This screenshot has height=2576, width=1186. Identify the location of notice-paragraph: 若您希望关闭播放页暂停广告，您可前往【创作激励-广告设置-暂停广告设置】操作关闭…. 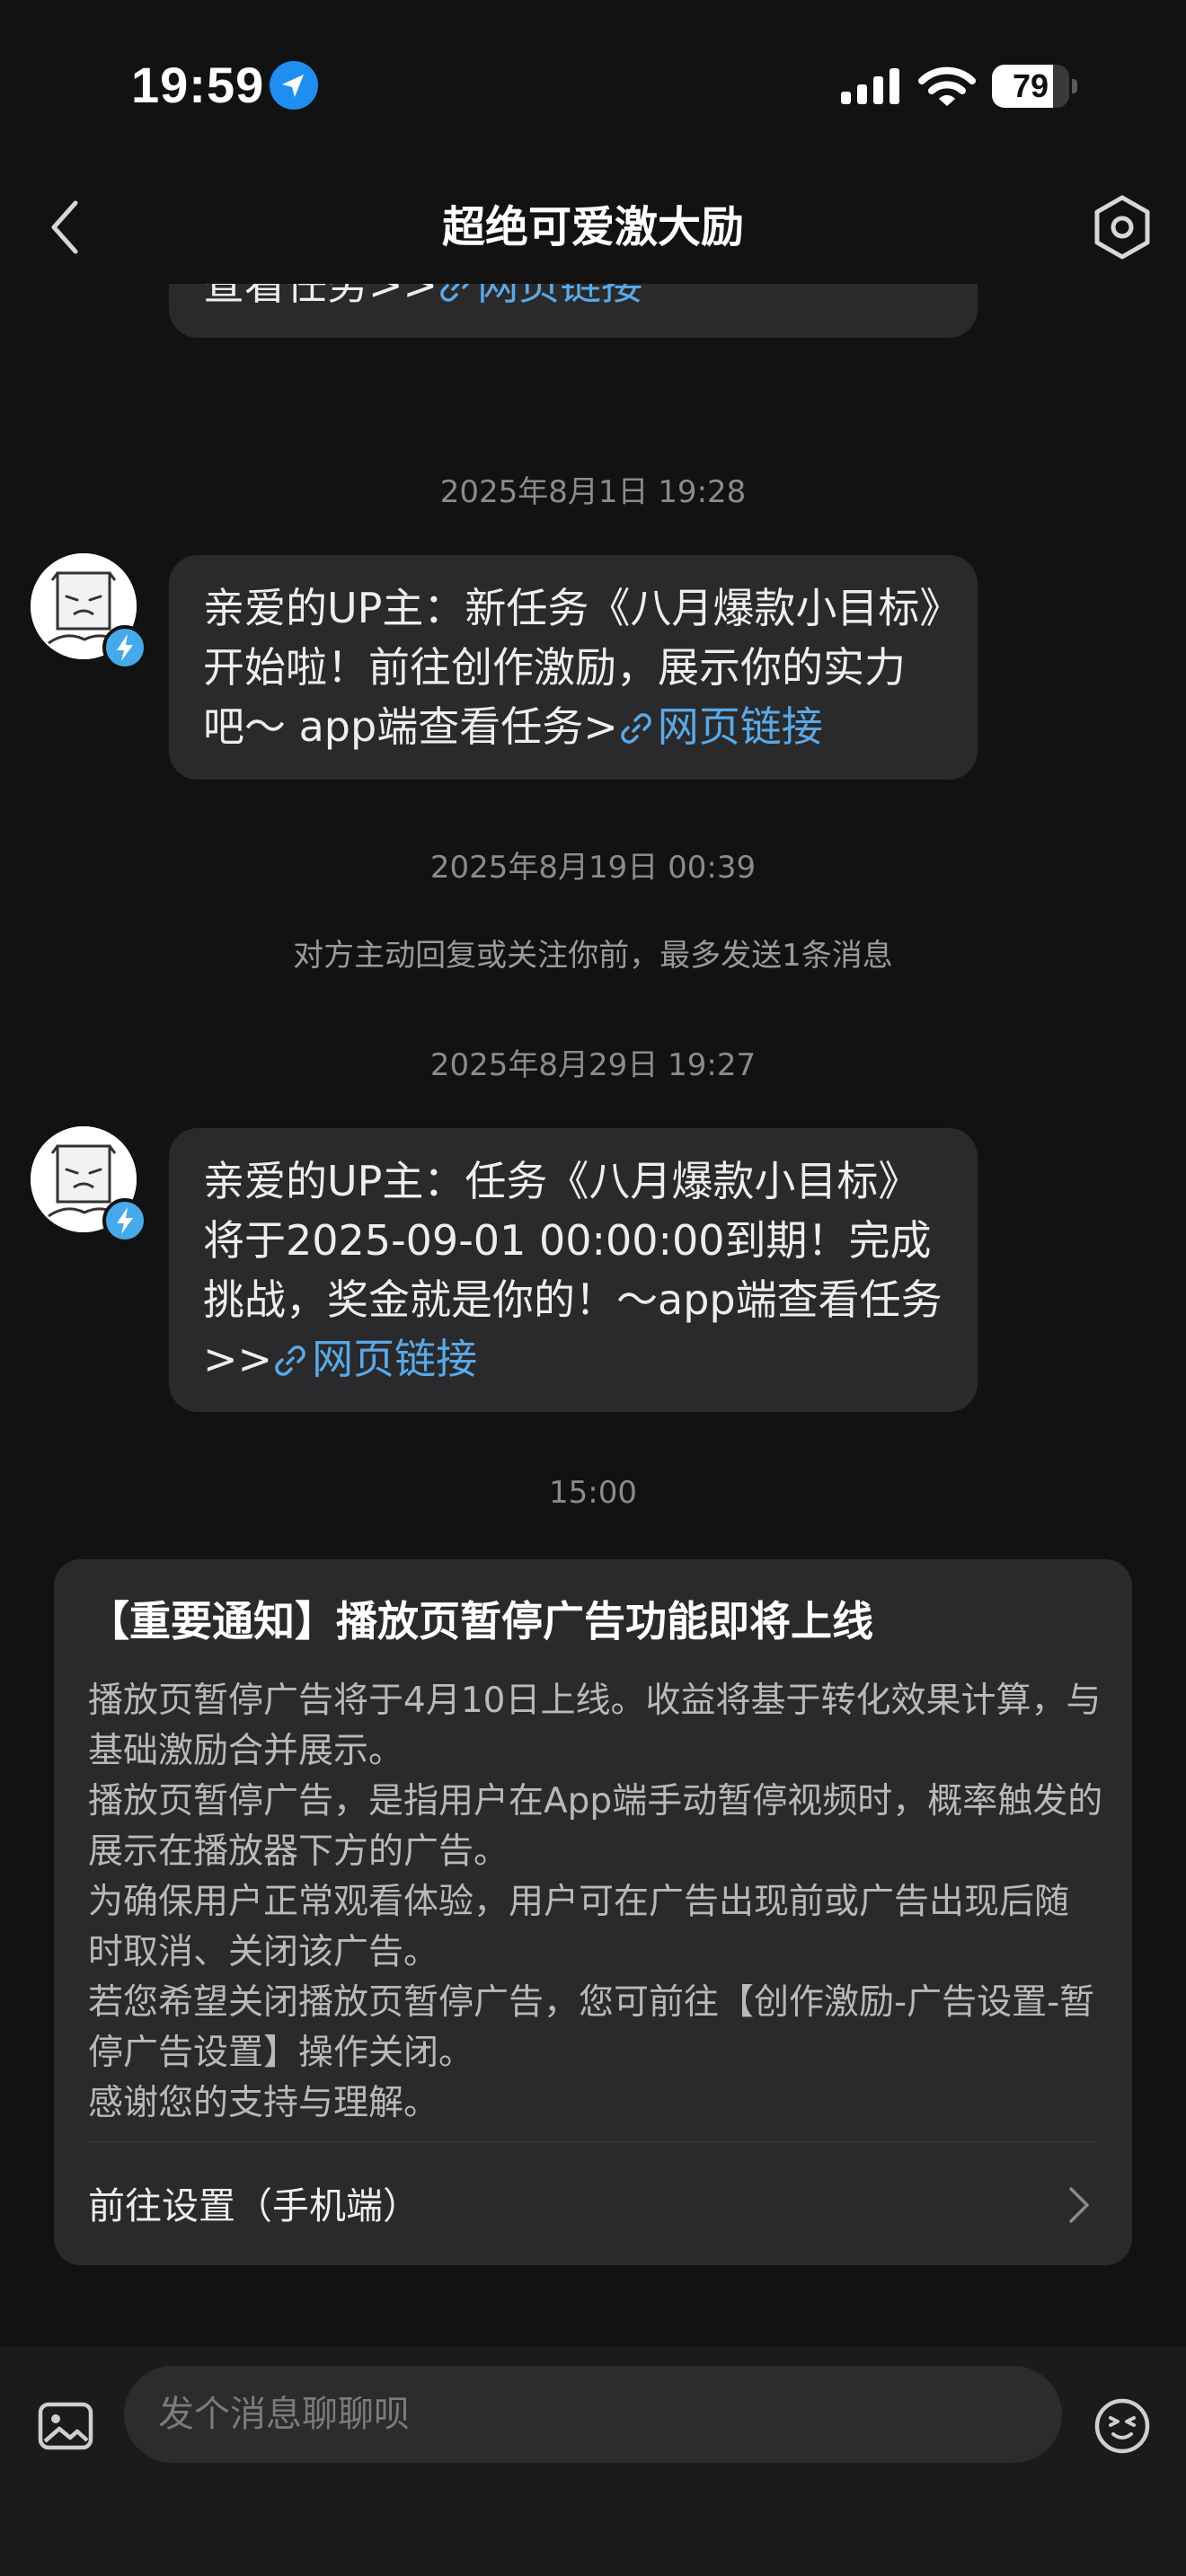
(591, 2027).